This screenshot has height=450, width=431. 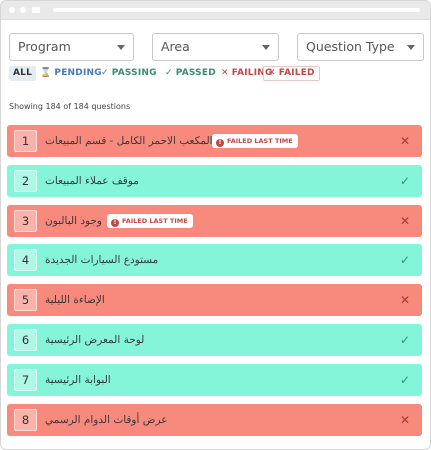 I want to click on program-select-label: Program, so click(x=44, y=46).